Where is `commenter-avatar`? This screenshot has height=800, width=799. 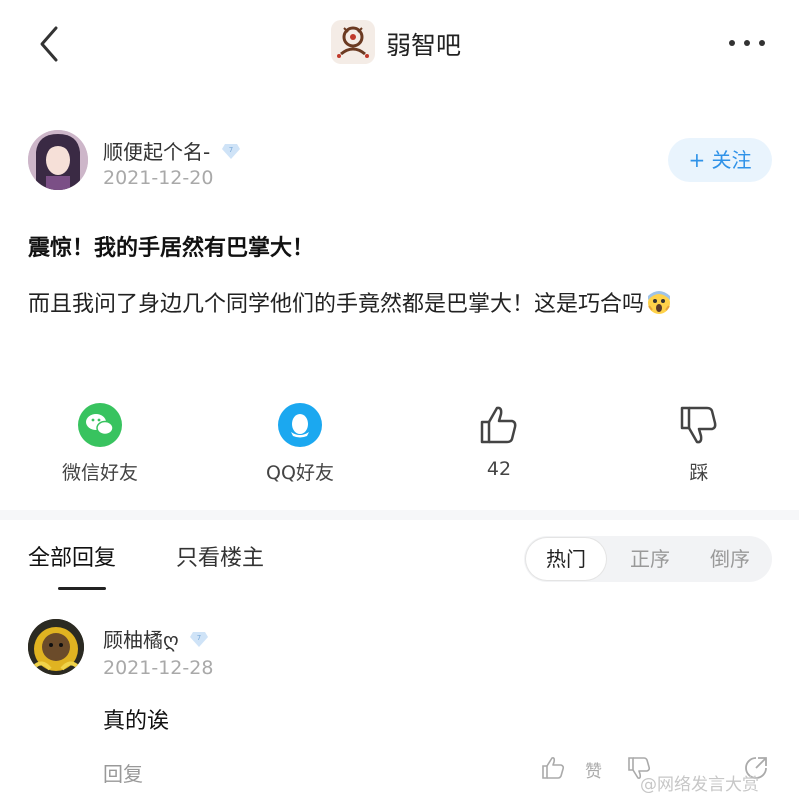
commenter-avatar is located at coordinates (56, 647).